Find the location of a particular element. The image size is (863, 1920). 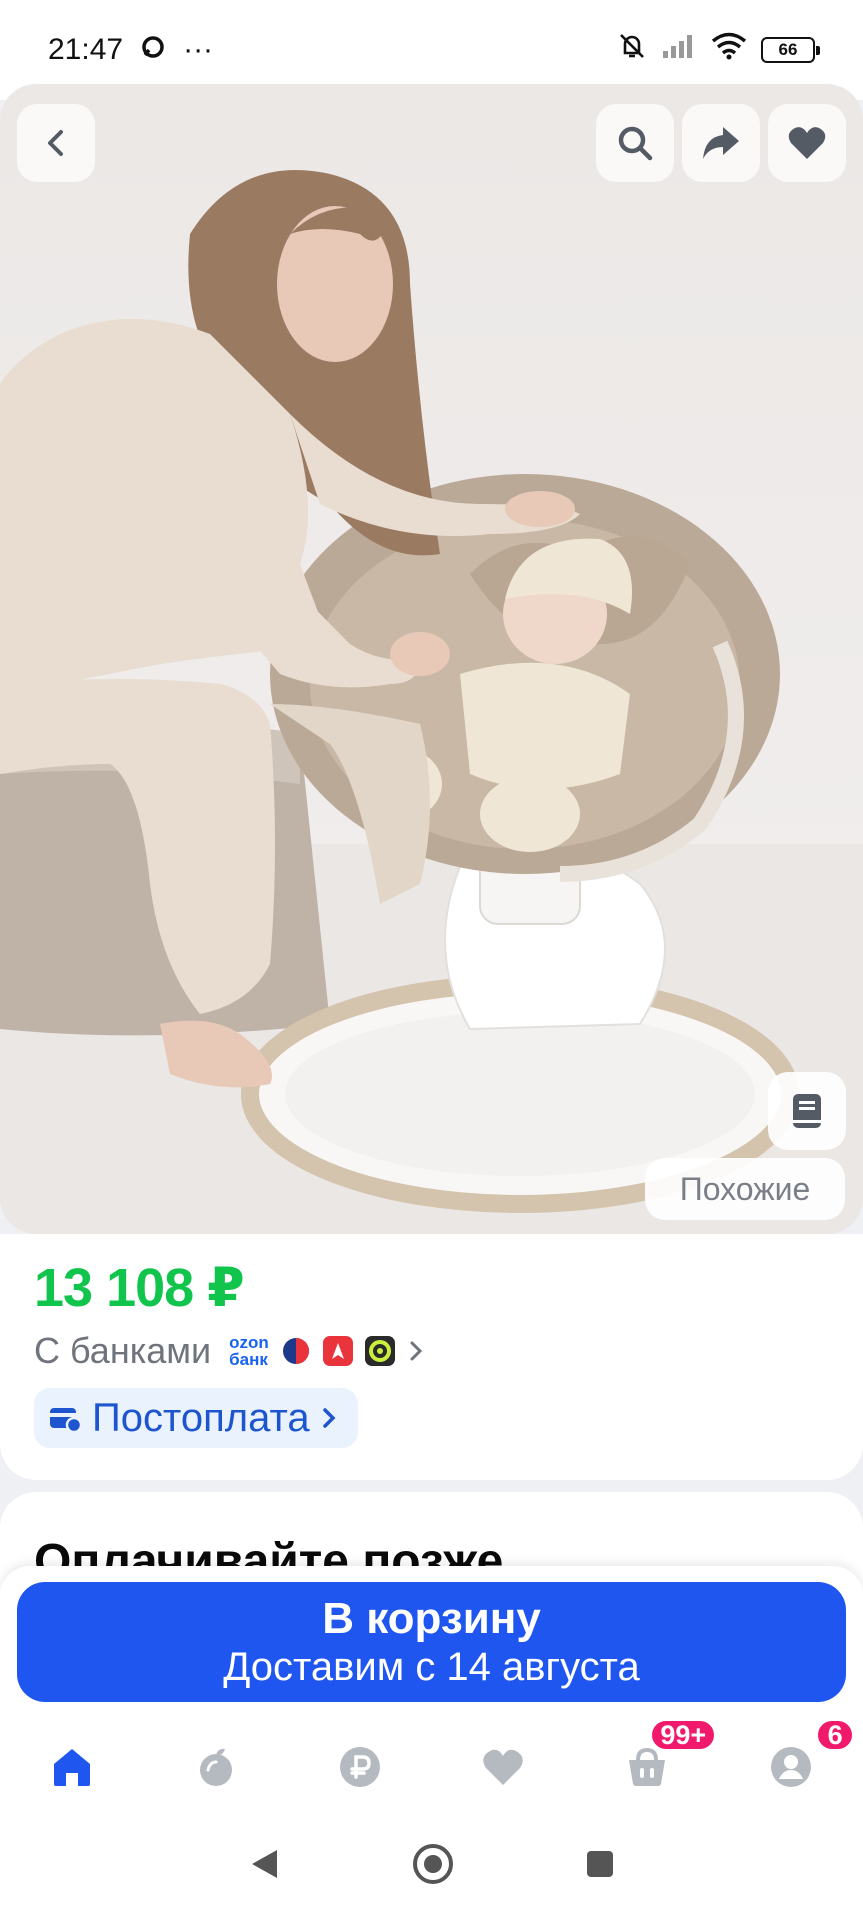

favorite-button is located at coordinates (807, 143).